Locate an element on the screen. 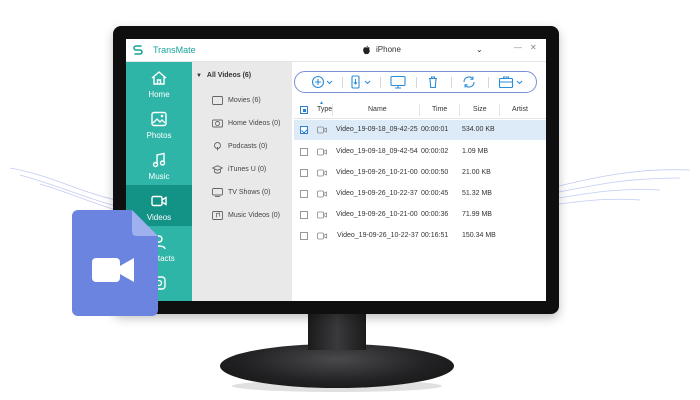 This screenshot has width=700, height=400. sidebar-item-photos: Photos is located at coordinates (159, 123).